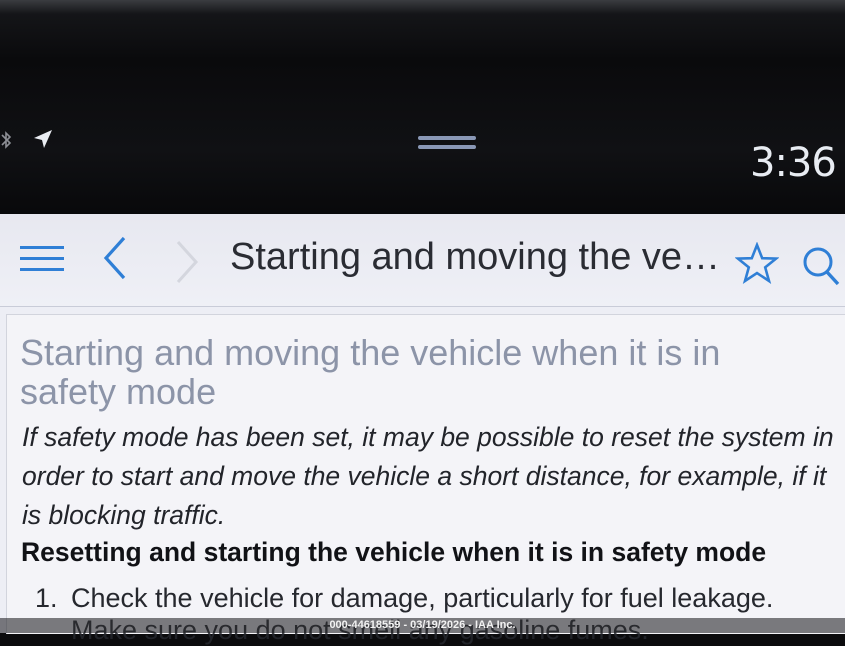 The width and height of the screenshot is (845, 646). Describe the element at coordinates (6, 140) in the screenshot. I see `bluetooth-icon` at that location.